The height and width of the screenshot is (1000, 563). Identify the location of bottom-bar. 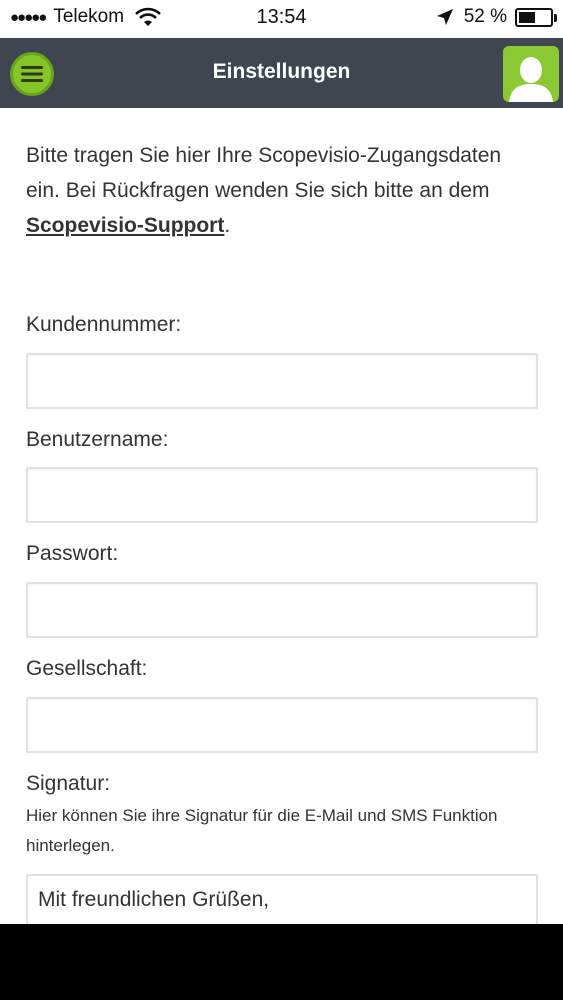
(281, 962).